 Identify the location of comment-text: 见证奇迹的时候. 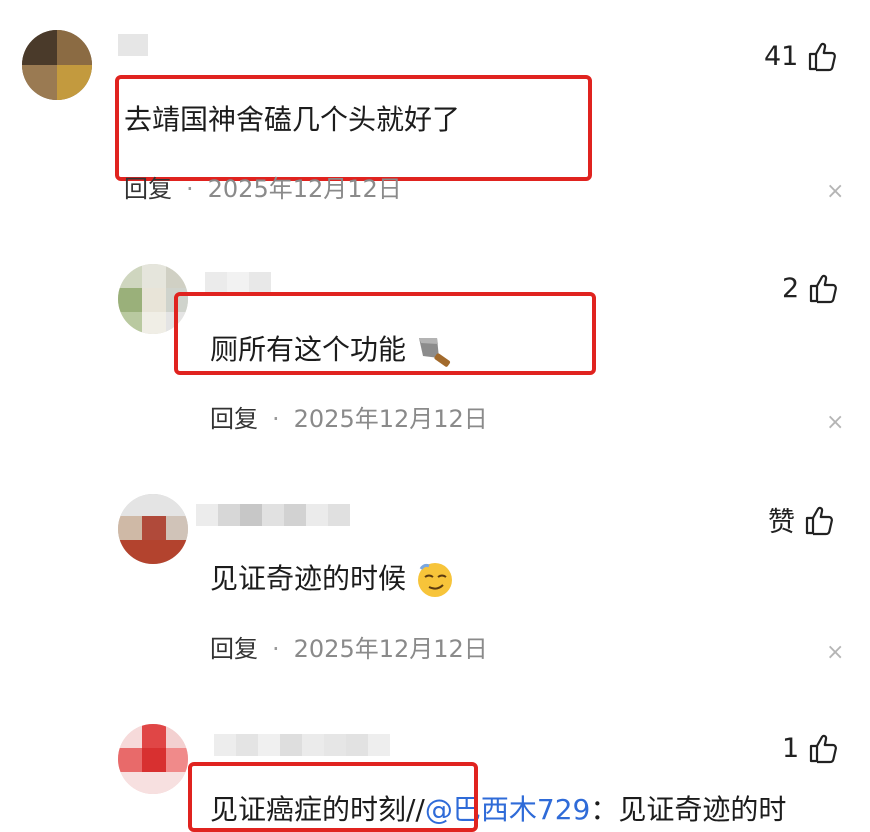
(332, 580).